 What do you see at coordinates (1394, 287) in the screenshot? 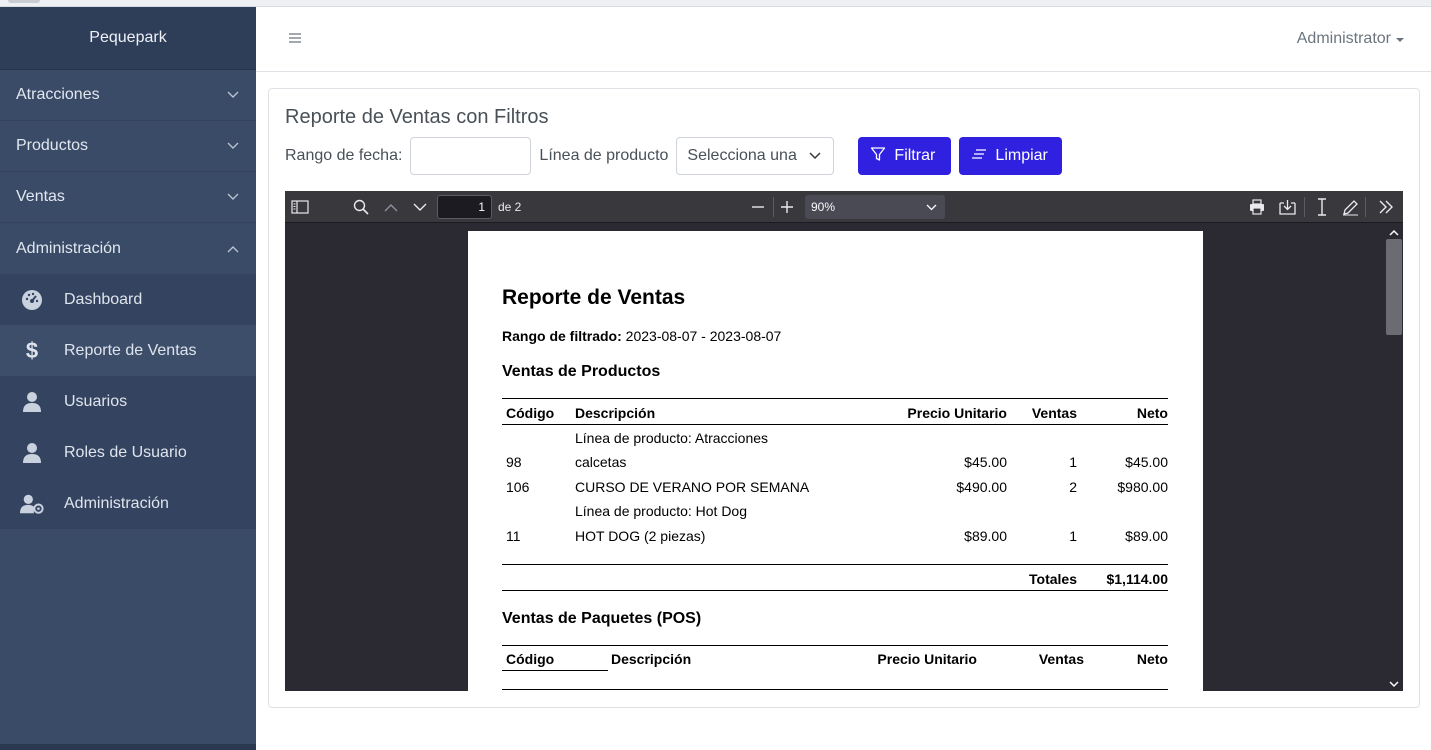
I see `scroll-thumb` at bounding box center [1394, 287].